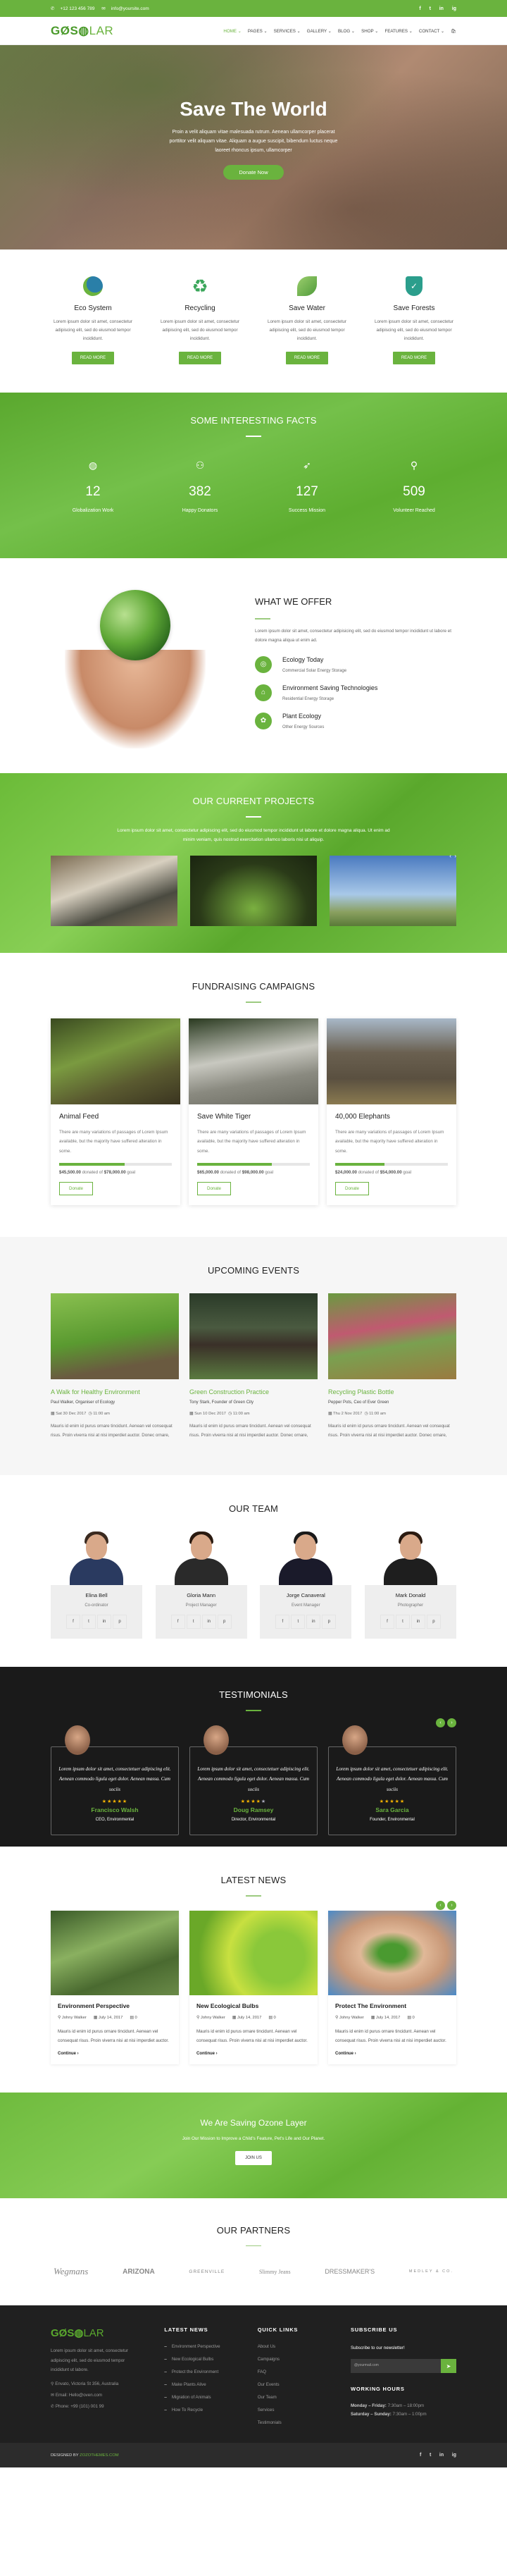 This screenshot has width=507, height=2576. Describe the element at coordinates (115, 1391) in the screenshot. I see `event-title: A Walk for Healthy Environment` at that location.